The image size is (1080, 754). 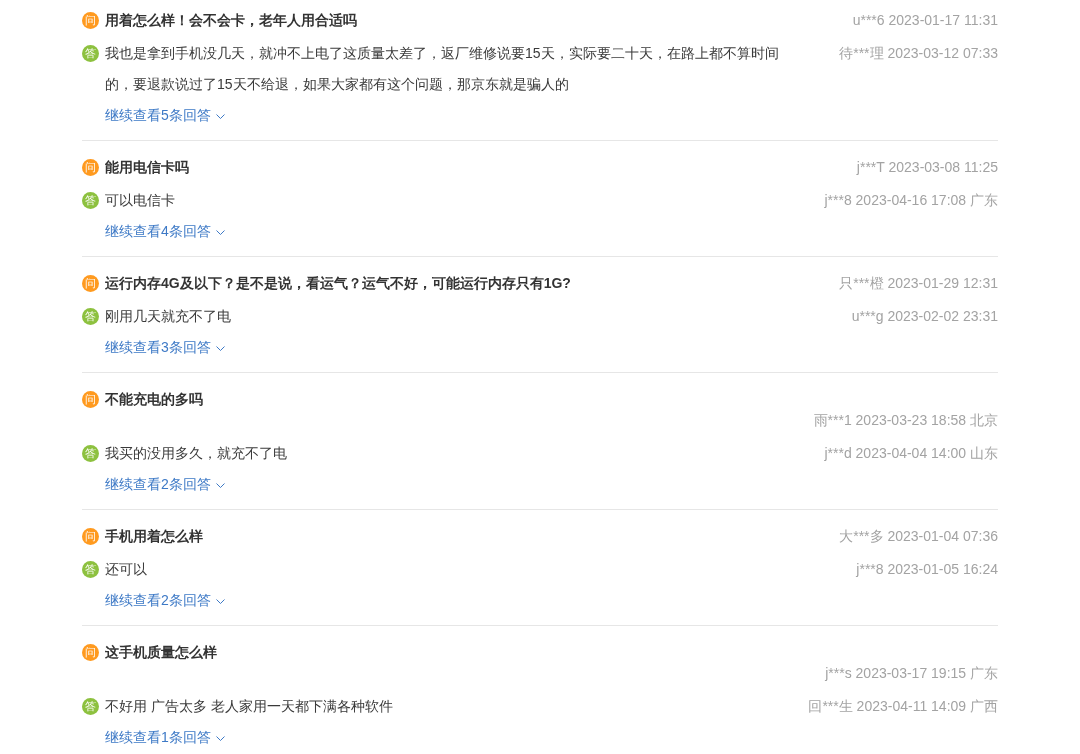 What do you see at coordinates (927, 167) in the screenshot?
I see `author-date: j***T 2023-03-08 11:25` at bounding box center [927, 167].